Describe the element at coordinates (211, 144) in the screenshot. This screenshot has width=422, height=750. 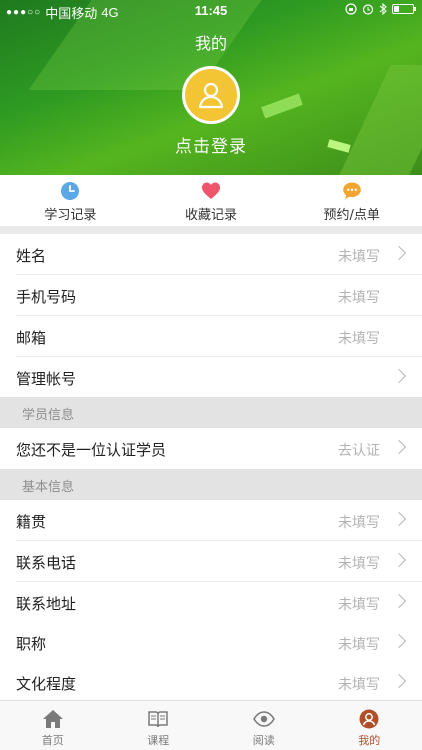
I see `login-button: 点击登录` at that location.